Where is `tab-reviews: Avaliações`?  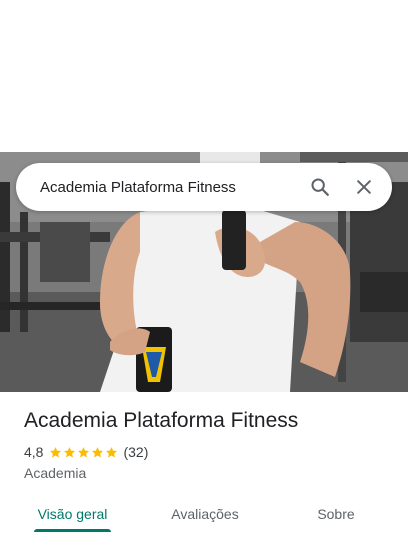
tab-reviews: Avaliações is located at coordinates (205, 514).